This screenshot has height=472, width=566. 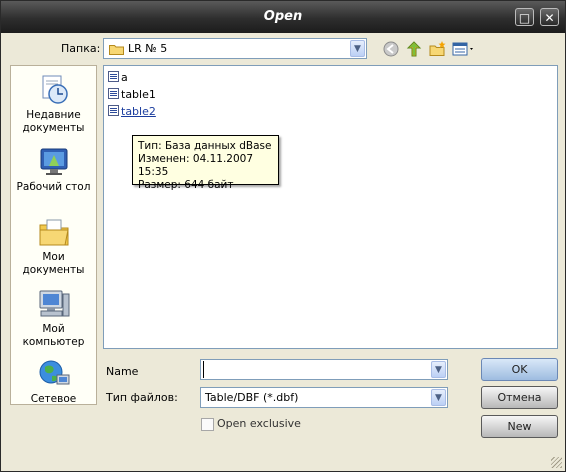 What do you see at coordinates (252, 397) in the screenshot?
I see `file-type-value: Table/DBF (*.dbf)` at bounding box center [252, 397].